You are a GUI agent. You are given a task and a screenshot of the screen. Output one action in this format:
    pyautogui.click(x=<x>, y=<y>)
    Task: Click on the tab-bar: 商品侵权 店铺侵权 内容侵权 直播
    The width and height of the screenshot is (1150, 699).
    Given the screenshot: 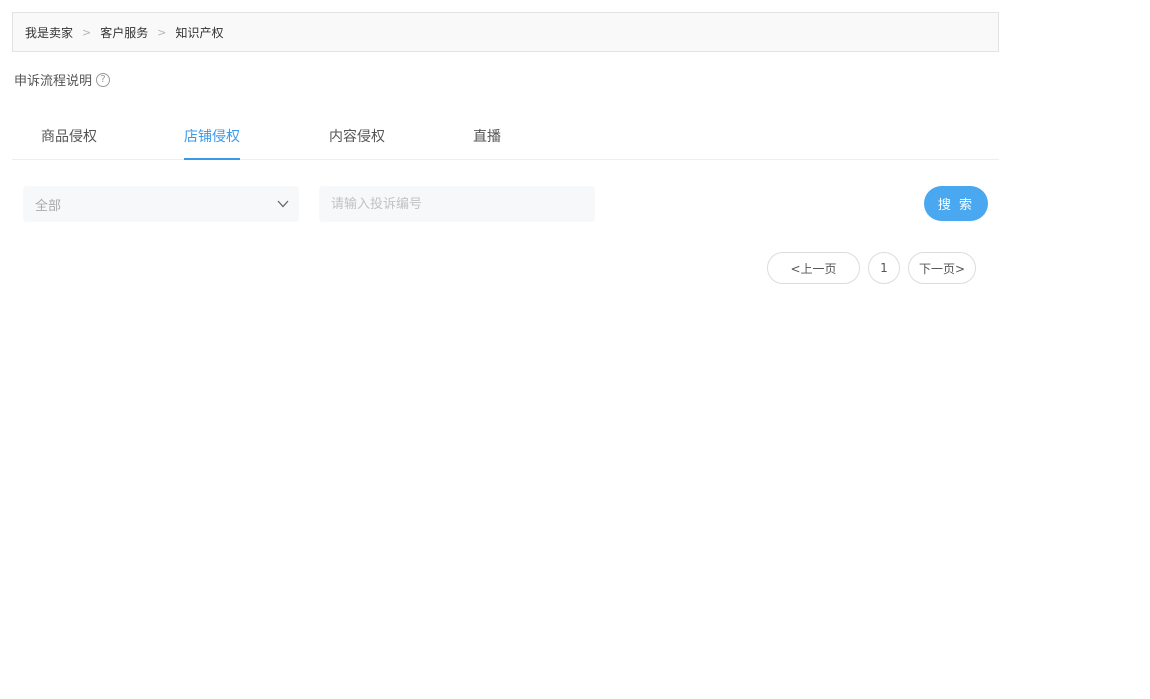 What is the action you would take?
    pyautogui.click(x=505, y=138)
    